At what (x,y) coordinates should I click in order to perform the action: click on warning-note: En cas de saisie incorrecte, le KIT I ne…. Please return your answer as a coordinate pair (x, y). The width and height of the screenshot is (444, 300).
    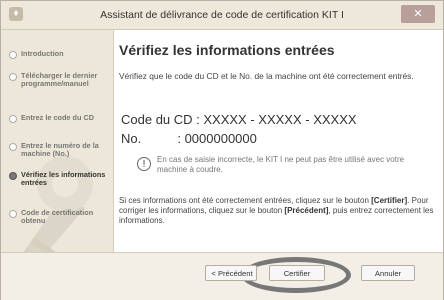
    Looking at the image, I should click on (281, 164).